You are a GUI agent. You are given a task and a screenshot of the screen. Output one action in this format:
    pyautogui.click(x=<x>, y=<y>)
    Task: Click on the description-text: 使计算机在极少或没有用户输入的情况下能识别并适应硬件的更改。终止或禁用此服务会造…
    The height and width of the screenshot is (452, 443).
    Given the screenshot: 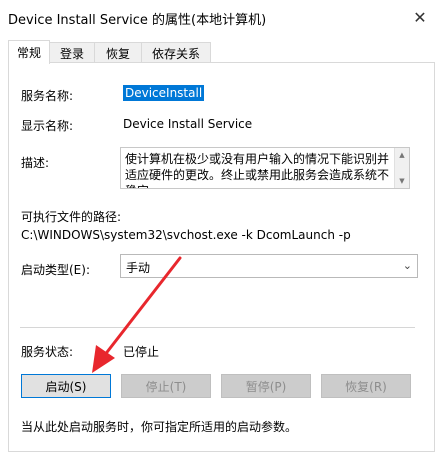 What is the action you would take?
    pyautogui.click(x=257, y=170)
    